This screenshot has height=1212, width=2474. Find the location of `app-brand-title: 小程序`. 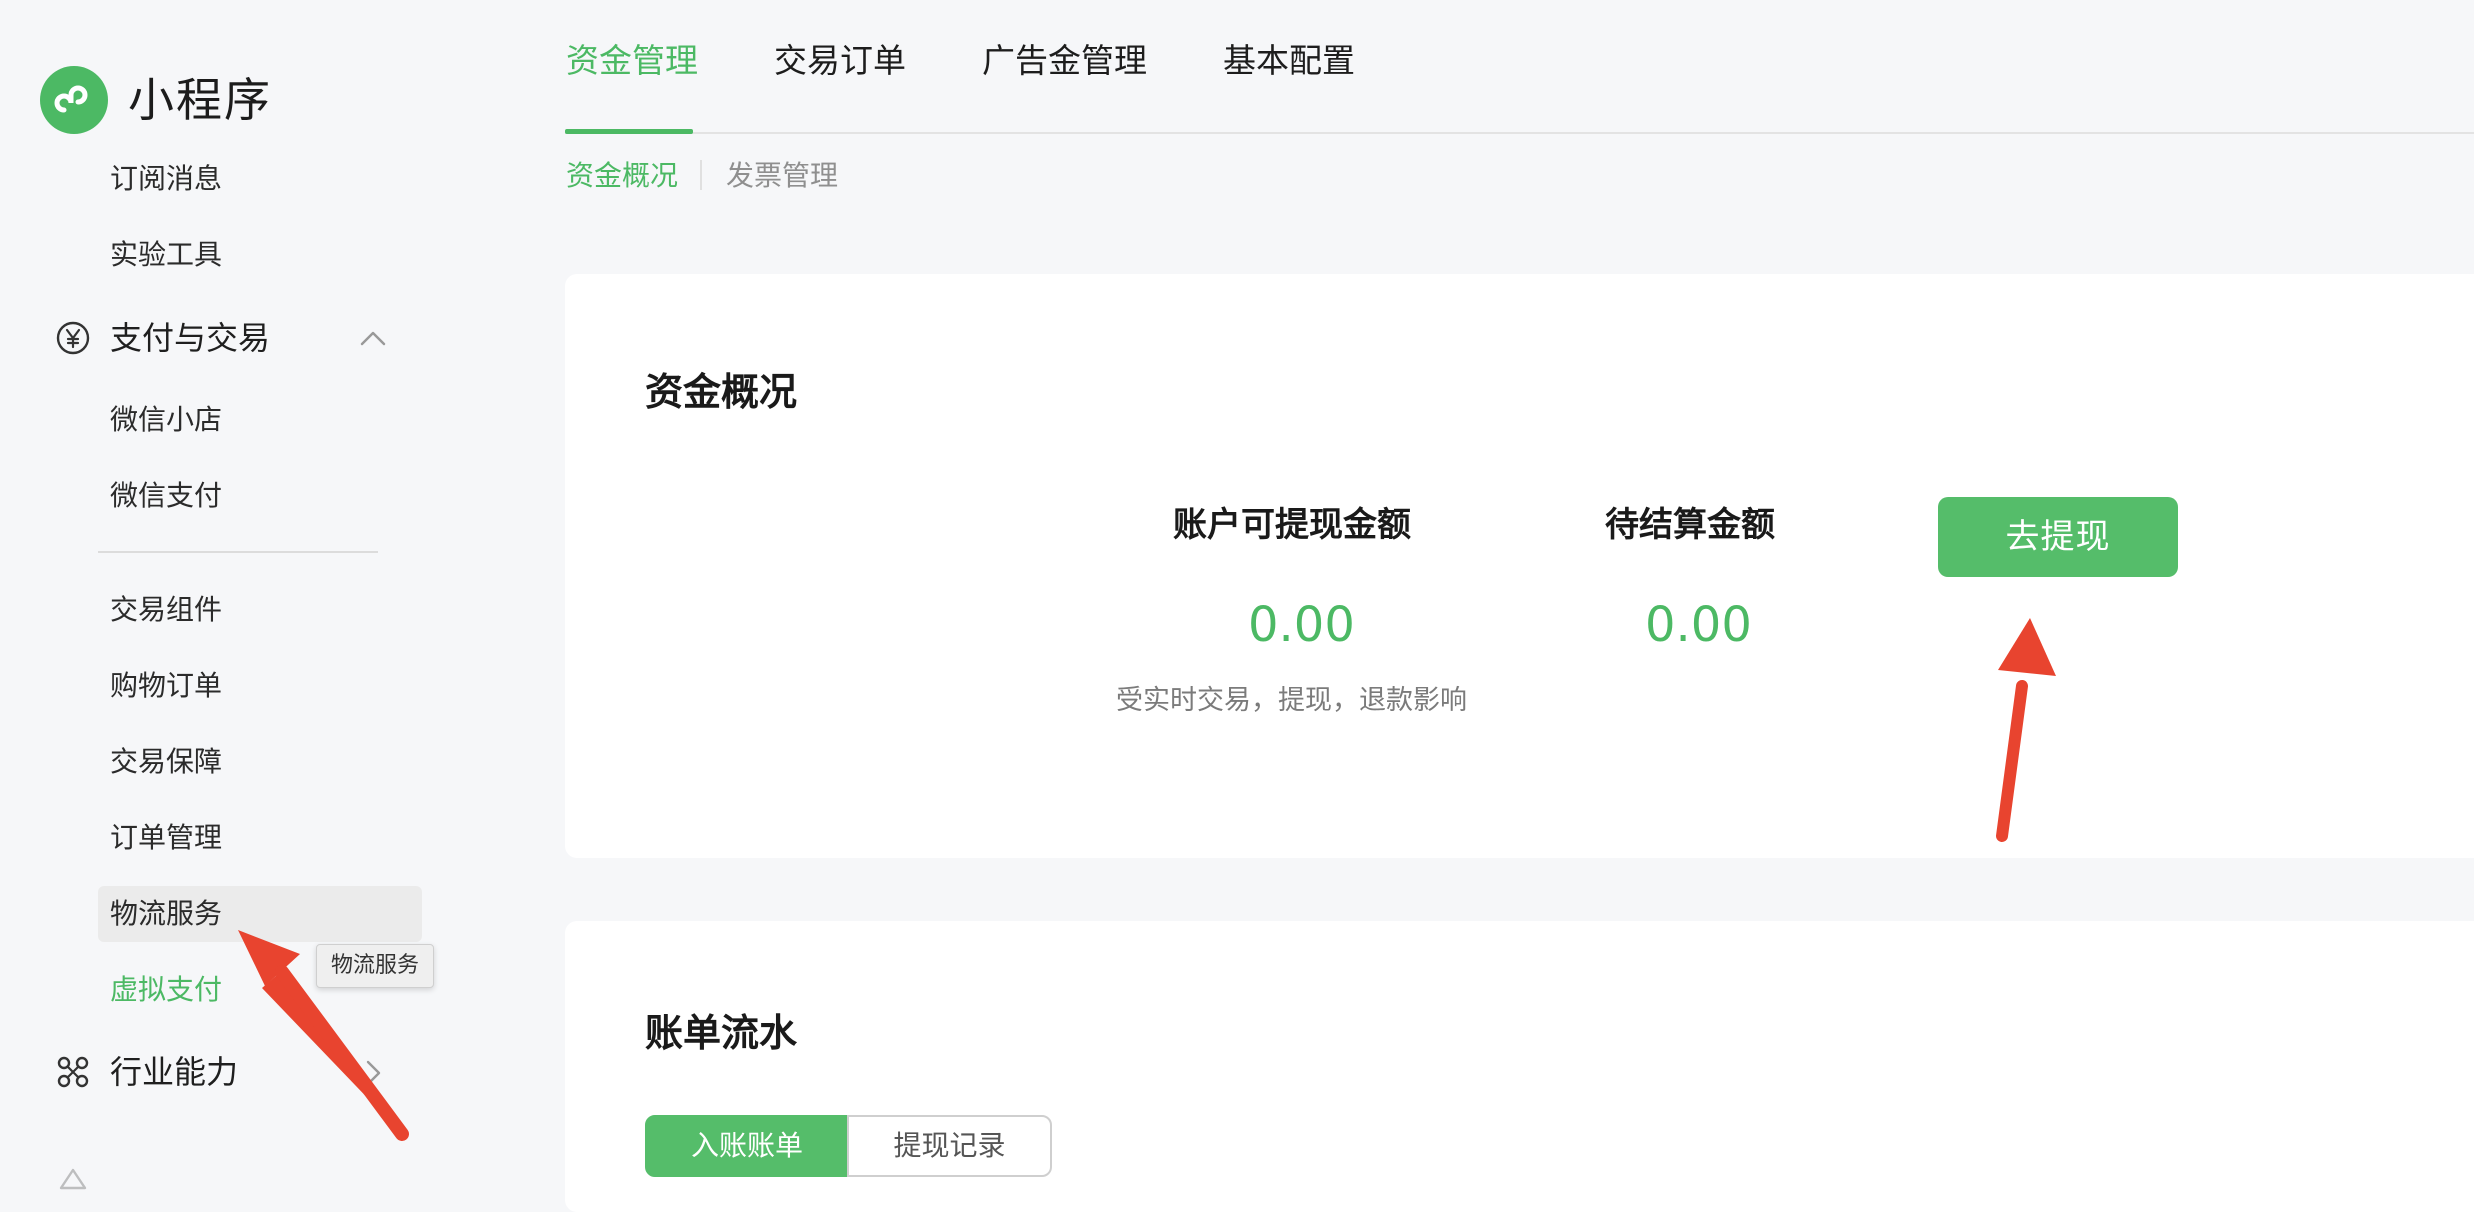

app-brand-title: 小程序 is located at coordinates (200, 100).